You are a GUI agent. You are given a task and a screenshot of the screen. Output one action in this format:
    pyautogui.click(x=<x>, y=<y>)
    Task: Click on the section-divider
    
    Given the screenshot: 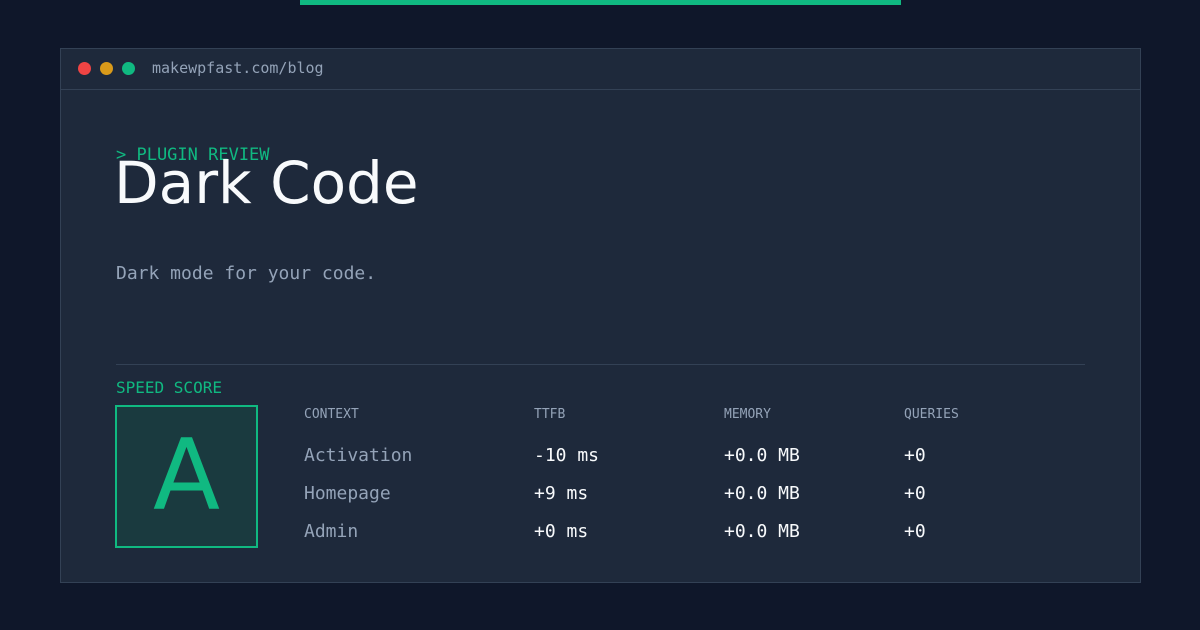 What is the action you would take?
    pyautogui.click(x=600, y=364)
    